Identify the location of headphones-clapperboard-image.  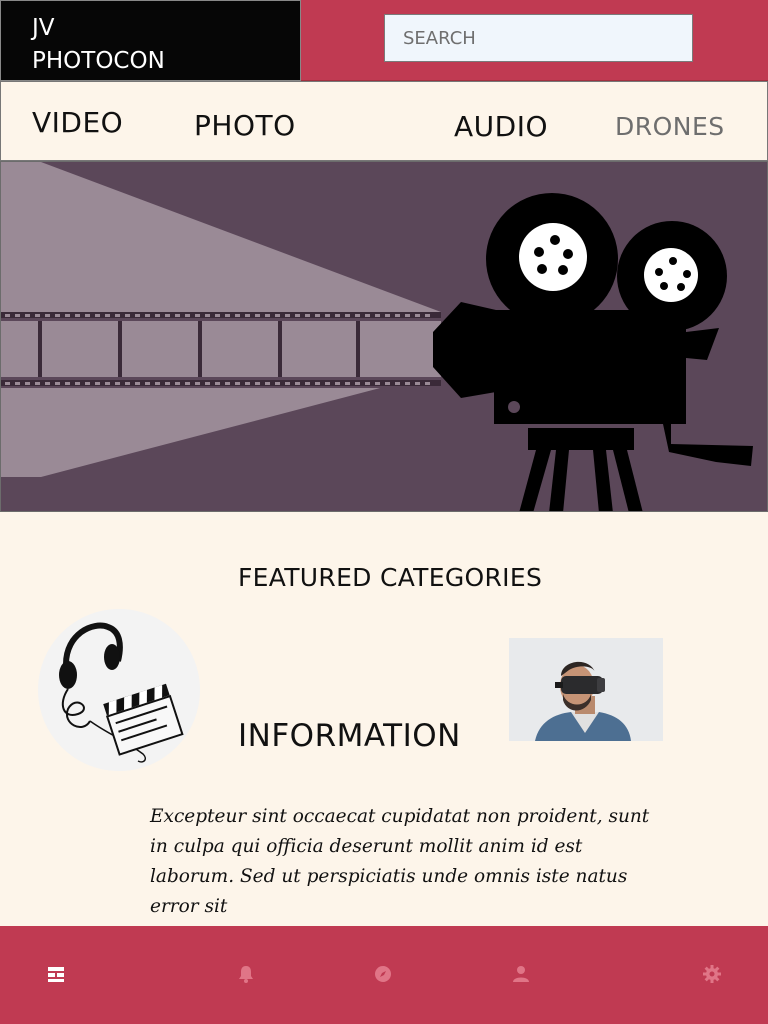
(119, 690).